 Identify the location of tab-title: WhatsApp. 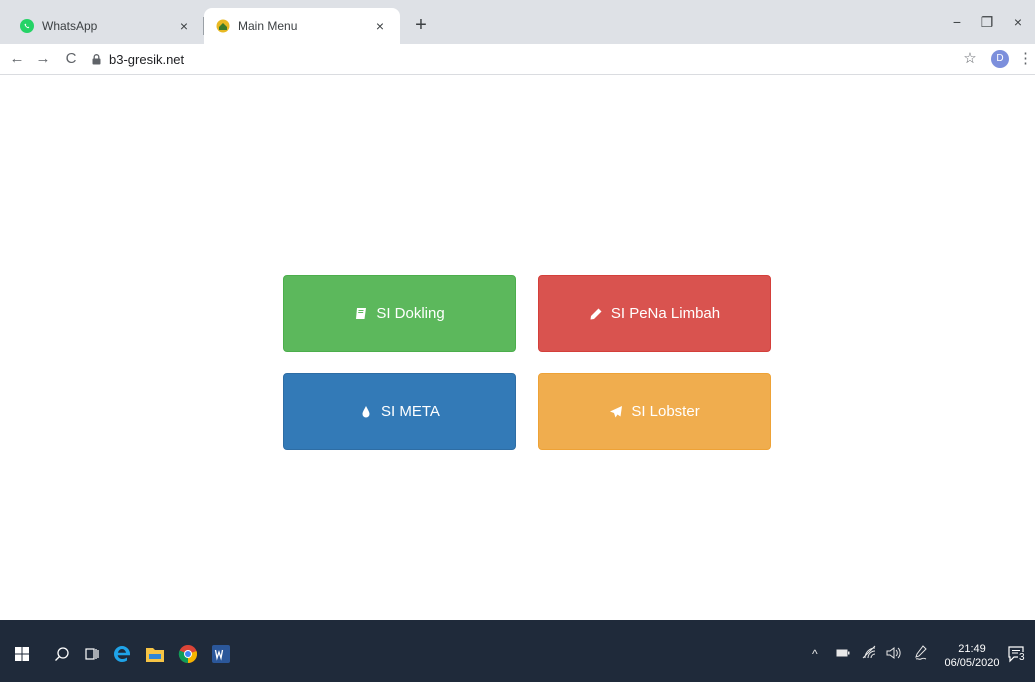
(70, 26).